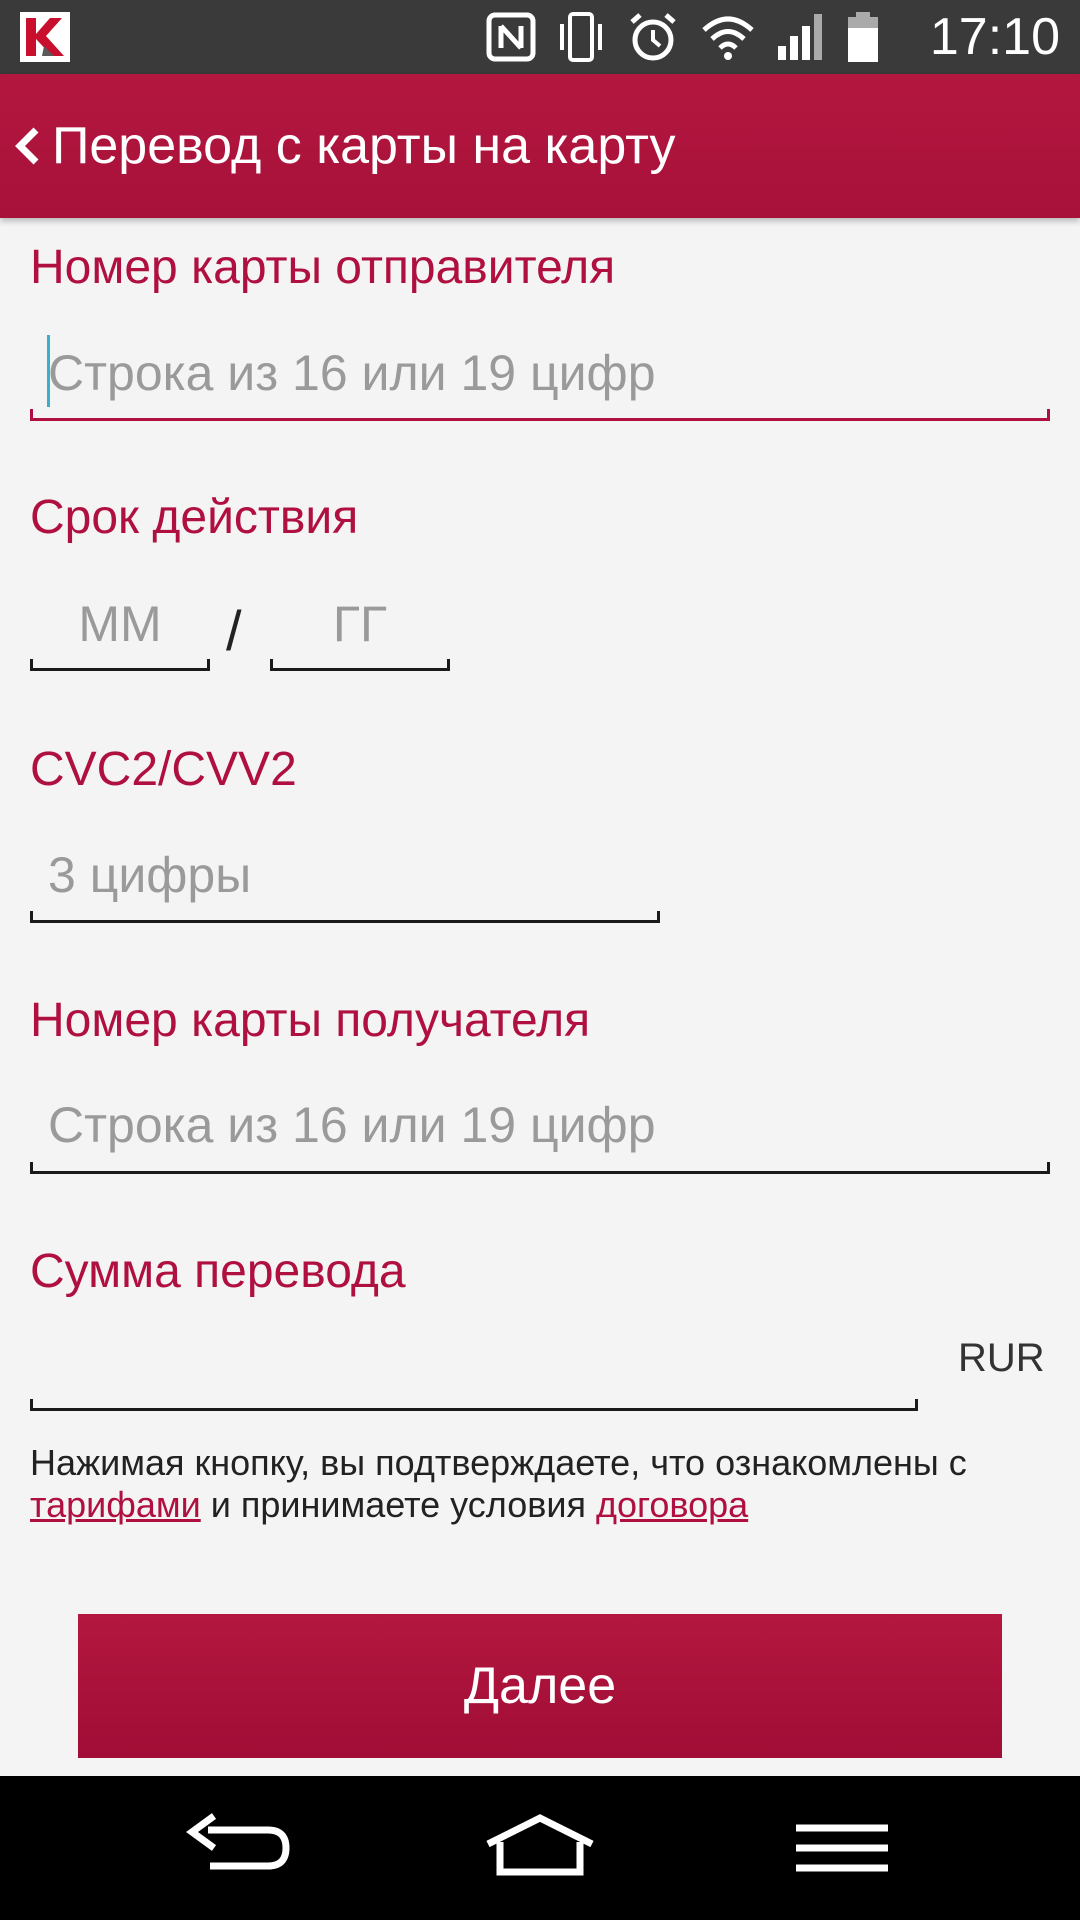 This screenshot has width=1080, height=1920. Describe the element at coordinates (398, 1504) in the screenshot. I see `terms-middle: и принимаете условия` at that location.